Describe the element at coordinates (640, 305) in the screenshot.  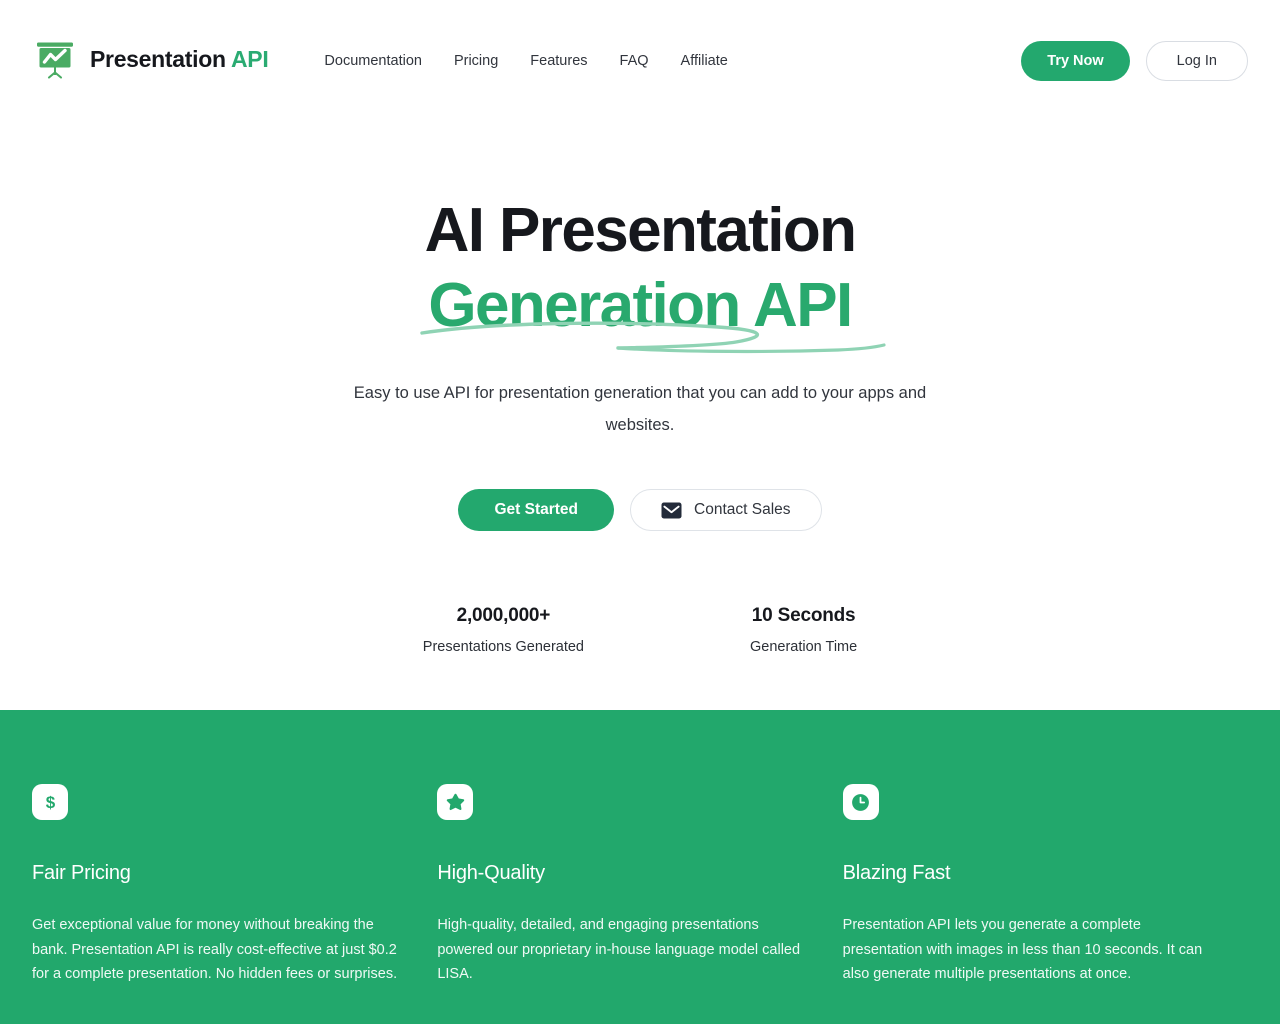
I see `hero-title-line-2: Generation API` at that location.